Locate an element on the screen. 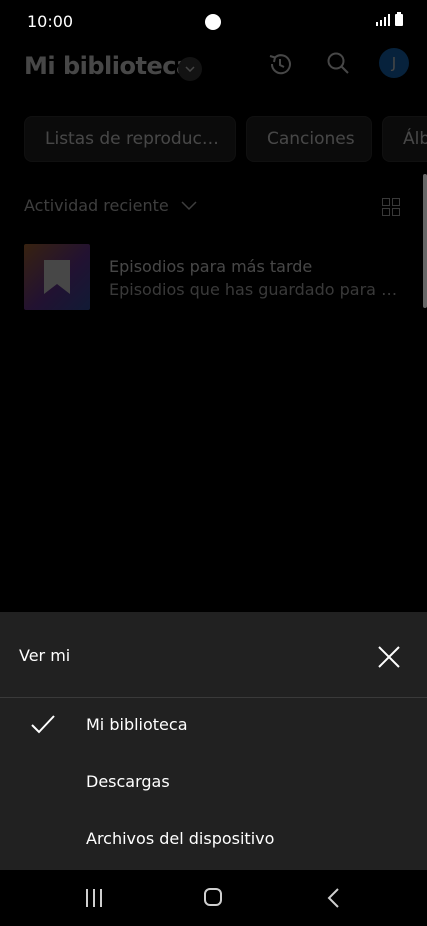  back-button is located at coordinates (334, 898).